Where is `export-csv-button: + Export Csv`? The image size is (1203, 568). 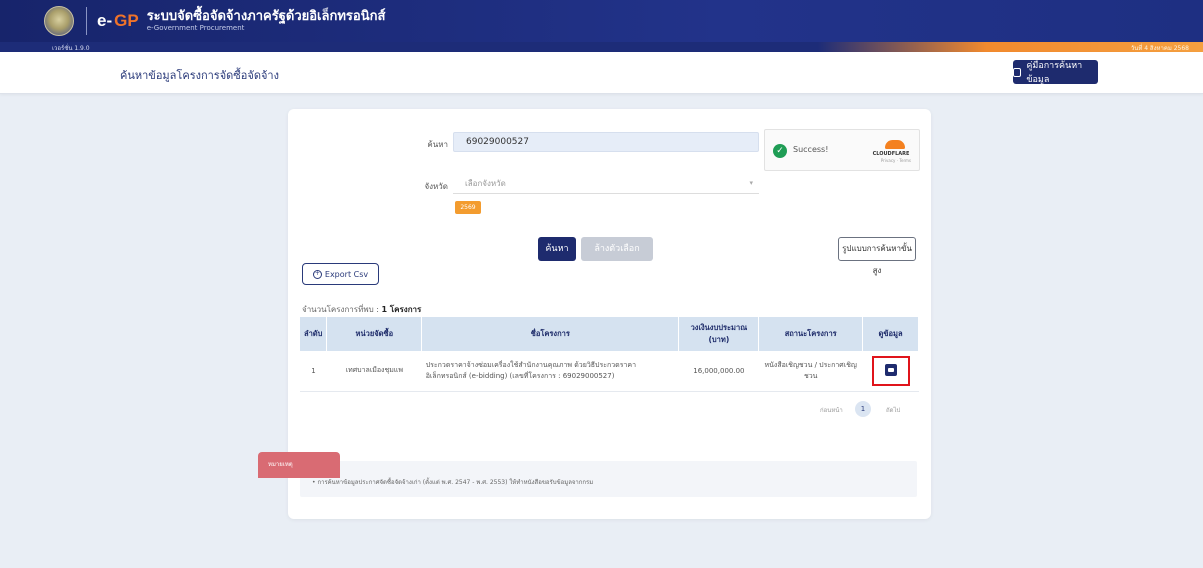 export-csv-button: + Export Csv is located at coordinates (340, 274).